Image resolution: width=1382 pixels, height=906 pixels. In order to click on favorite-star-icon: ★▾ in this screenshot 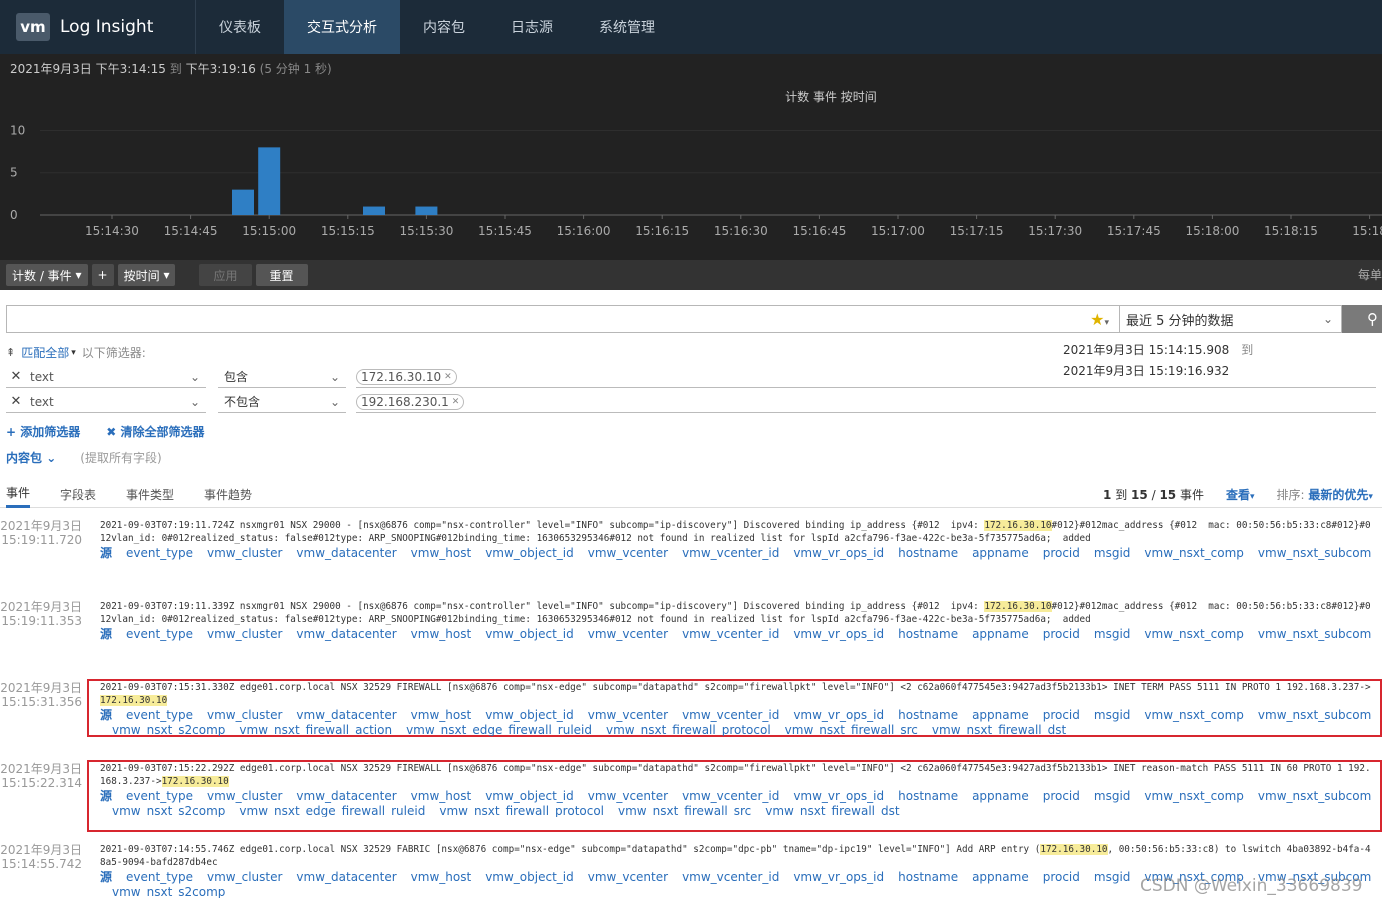, I will do `click(1099, 319)`.